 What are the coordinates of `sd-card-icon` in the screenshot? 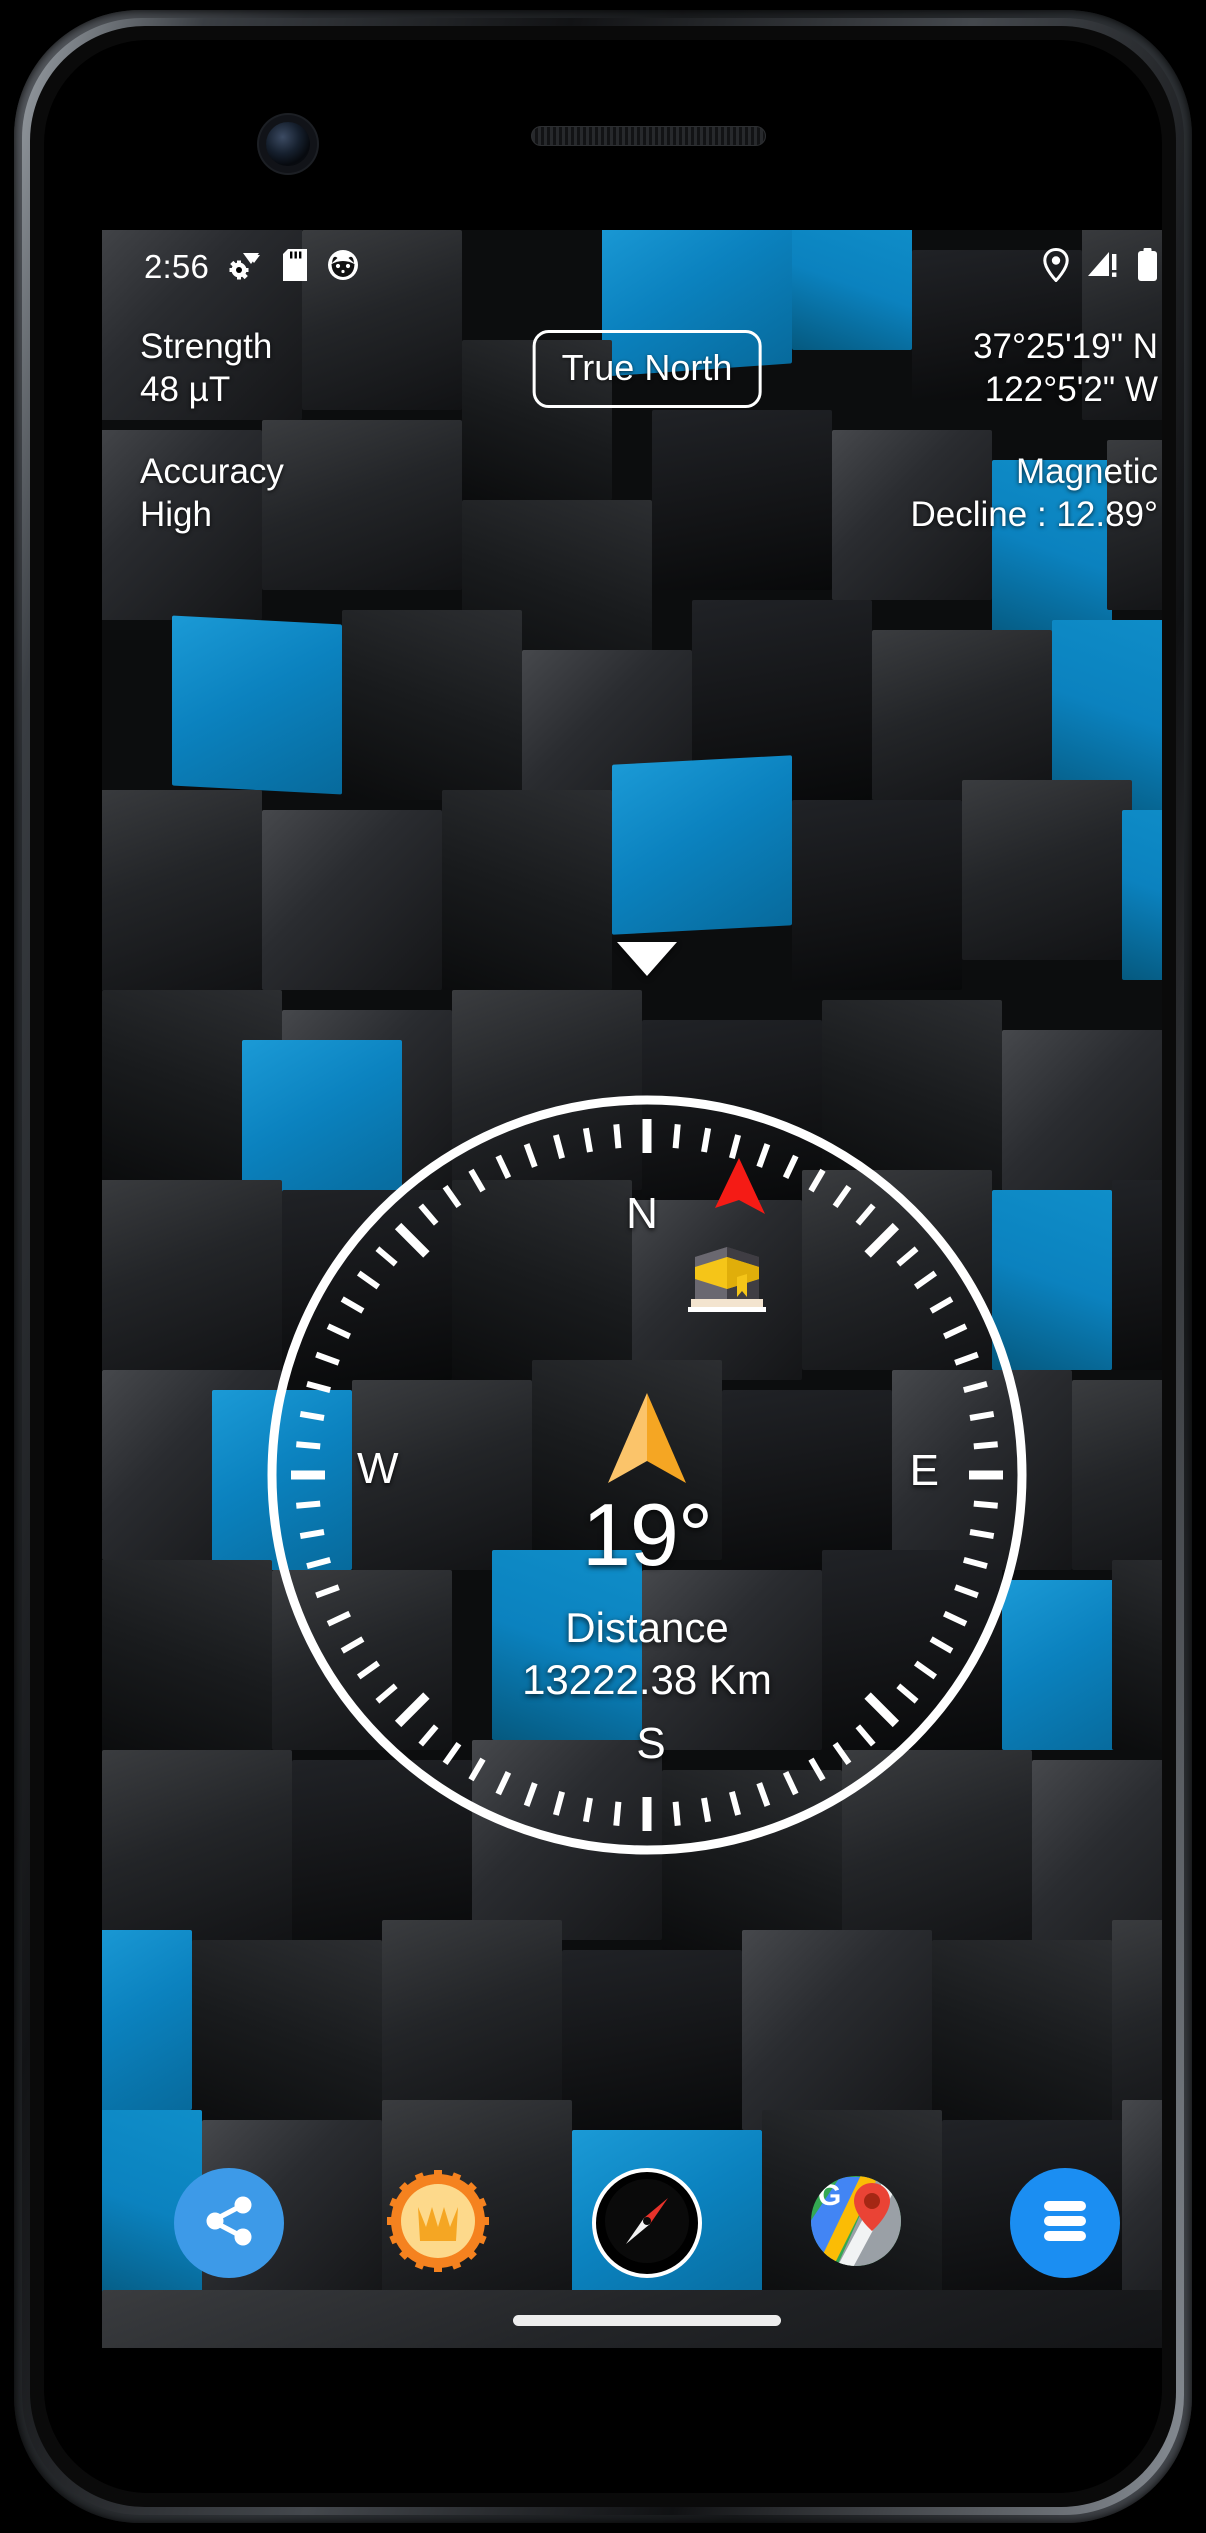 It's located at (295, 267).